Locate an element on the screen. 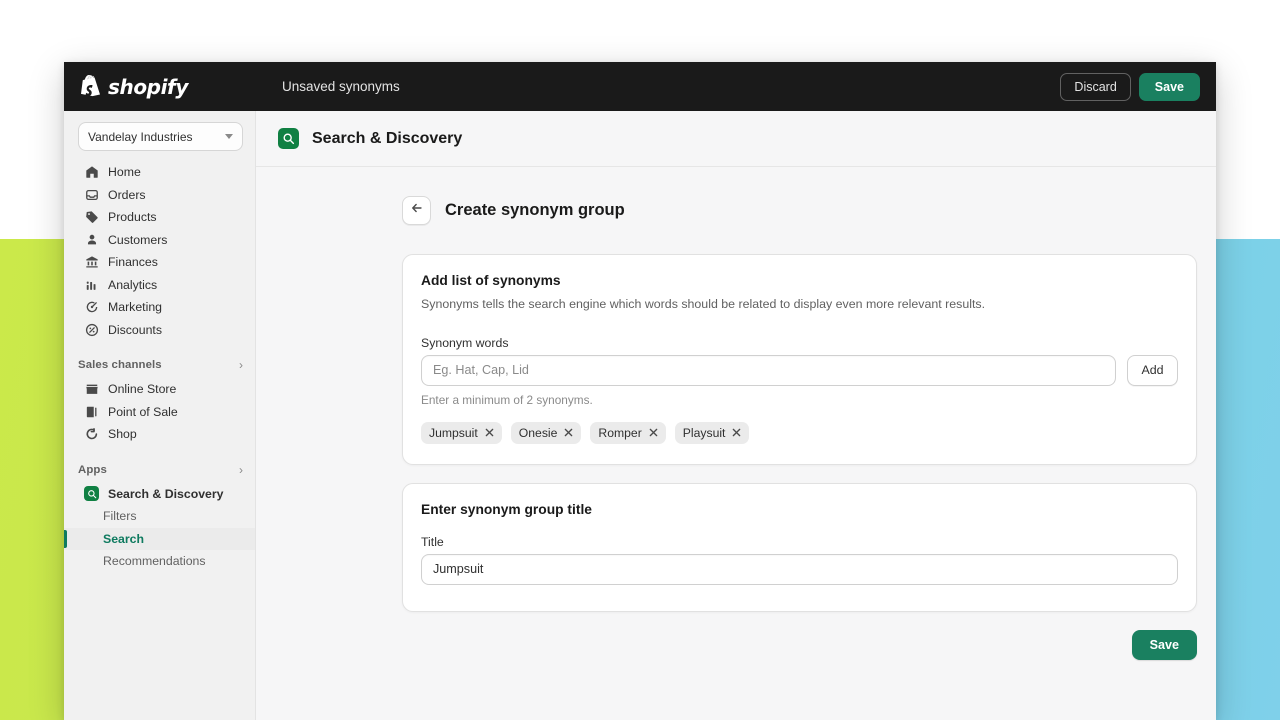 The image size is (1280, 720). sidebar-subitem-label: Recommendations is located at coordinates (154, 561).